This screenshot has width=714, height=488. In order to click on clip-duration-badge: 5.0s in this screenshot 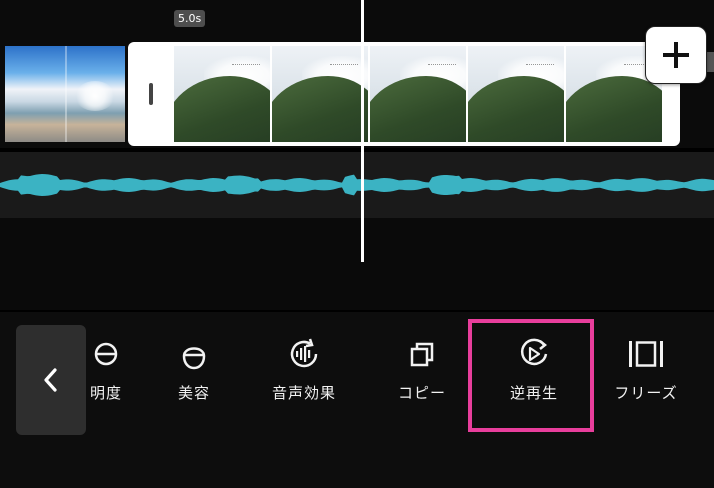, I will do `click(190, 18)`.